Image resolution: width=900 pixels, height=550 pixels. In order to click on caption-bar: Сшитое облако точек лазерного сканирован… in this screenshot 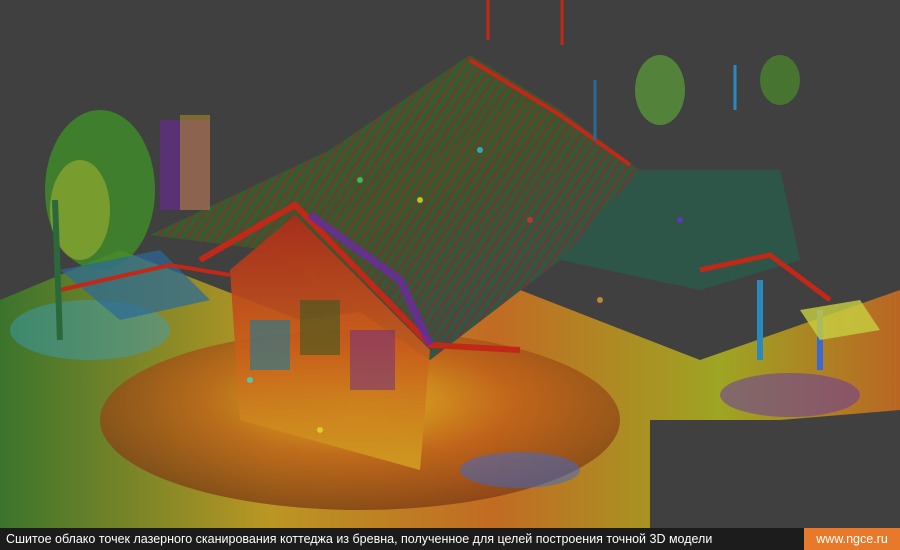, I will do `click(450, 539)`.